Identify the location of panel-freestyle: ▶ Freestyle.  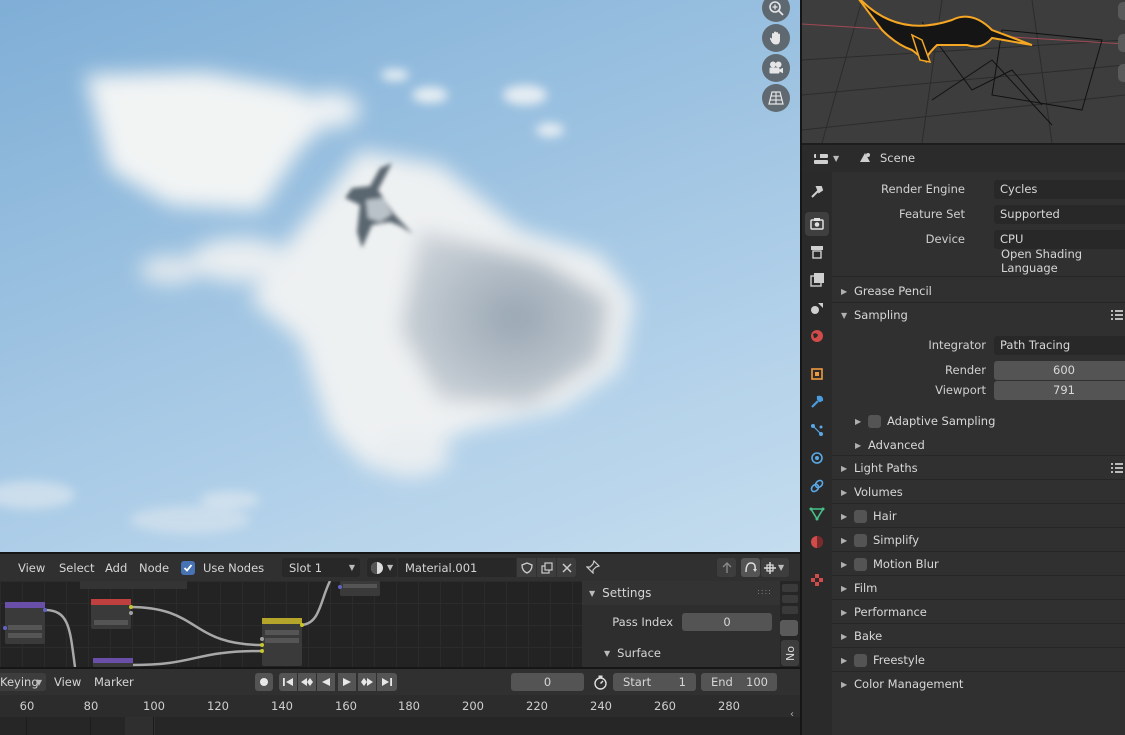
(978, 660).